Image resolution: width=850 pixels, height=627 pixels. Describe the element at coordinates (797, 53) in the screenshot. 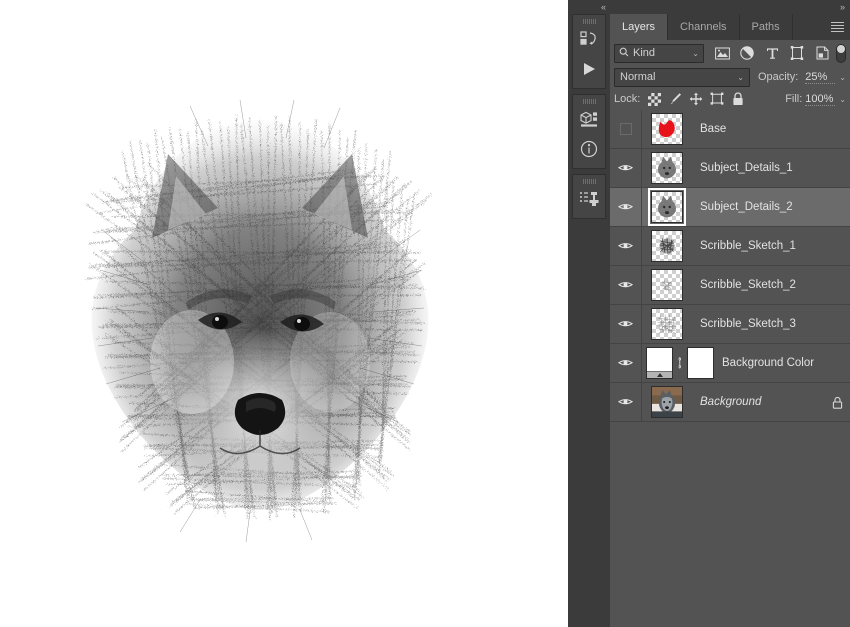

I see `shape-layer-filter-icon` at that location.